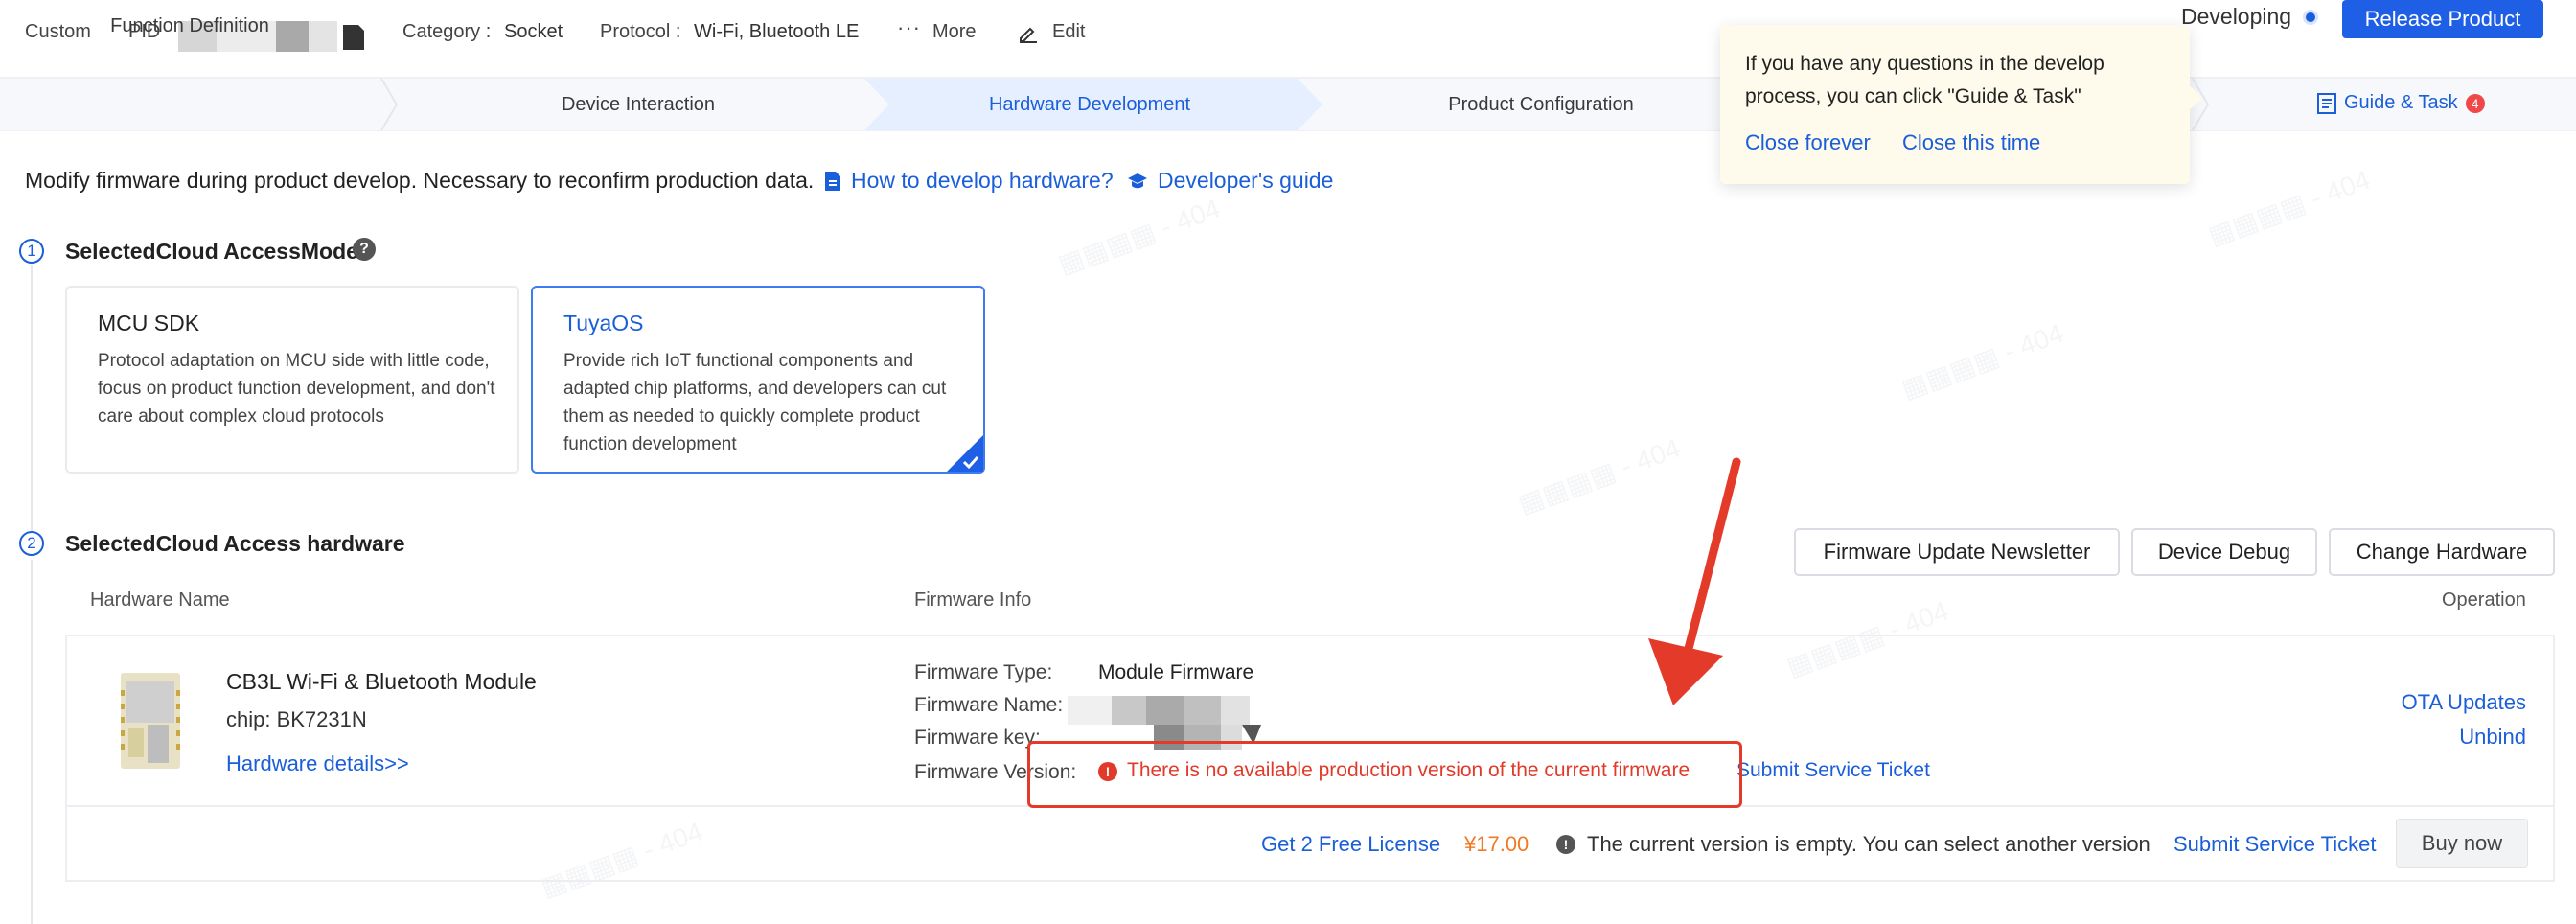  What do you see at coordinates (317, 764) in the screenshot?
I see `hardware-details-link: Hardware details>>` at bounding box center [317, 764].